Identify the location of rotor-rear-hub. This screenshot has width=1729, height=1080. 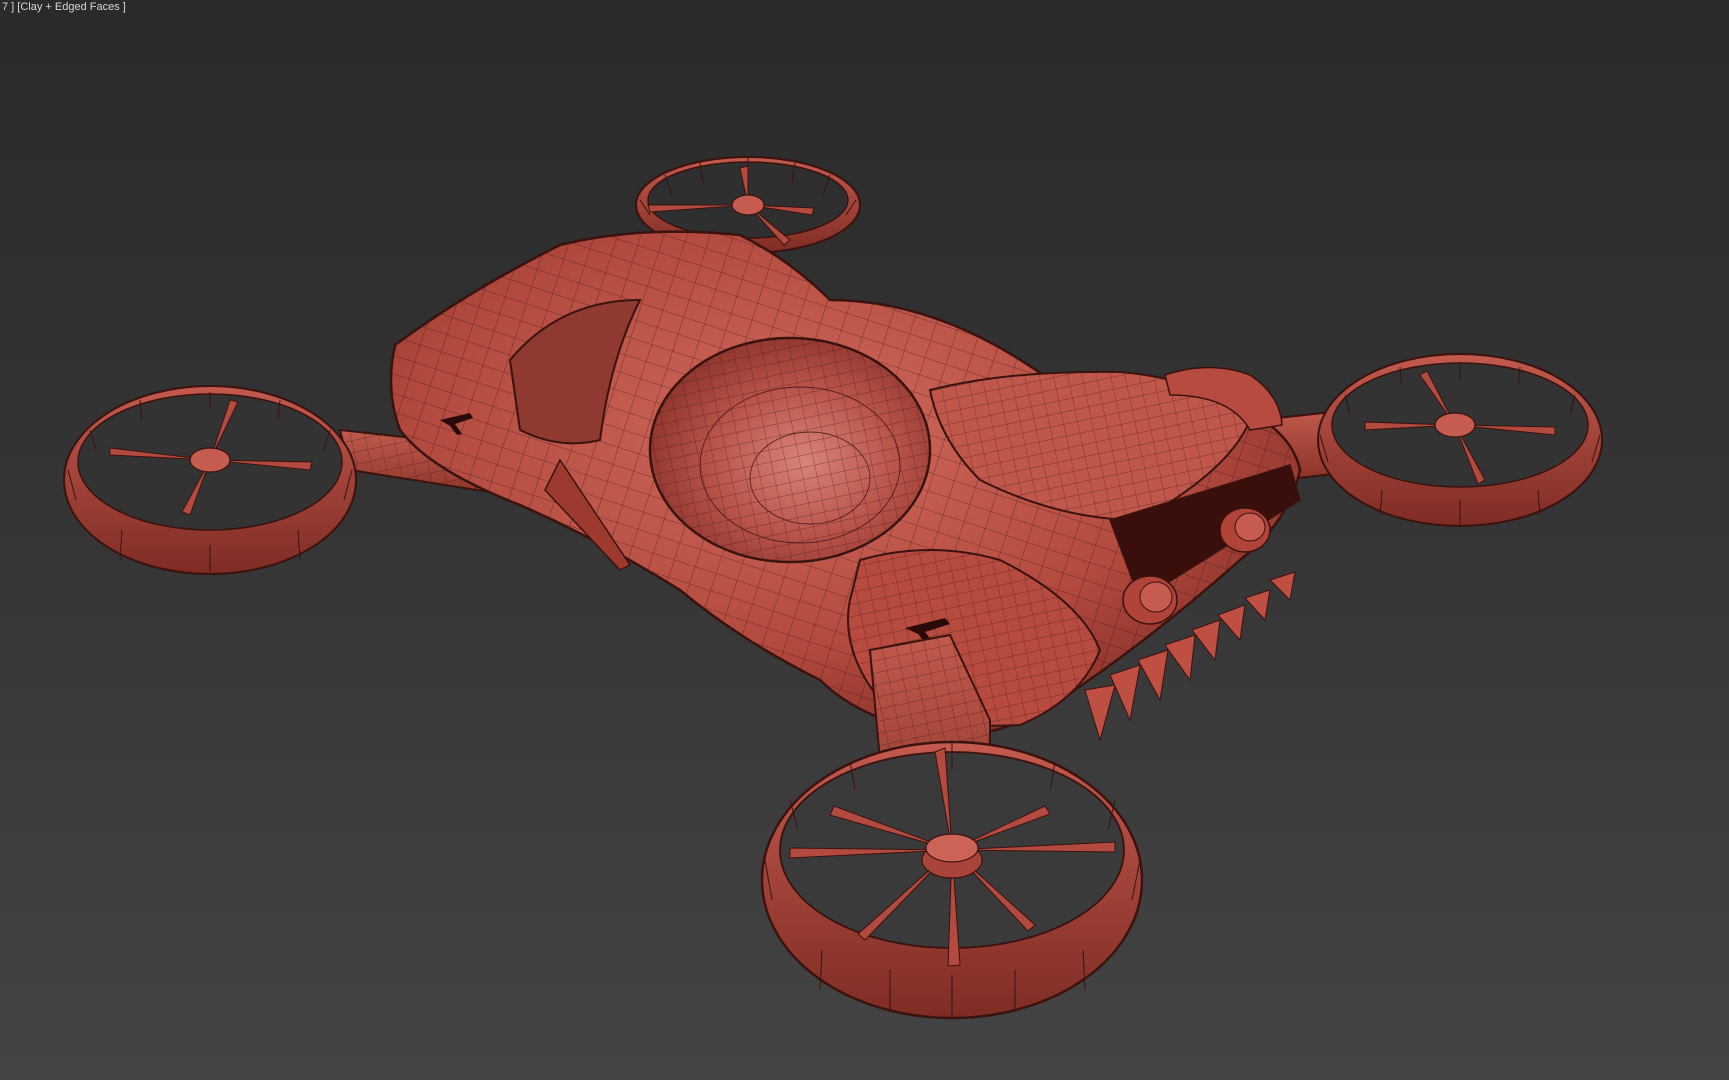
(748, 205).